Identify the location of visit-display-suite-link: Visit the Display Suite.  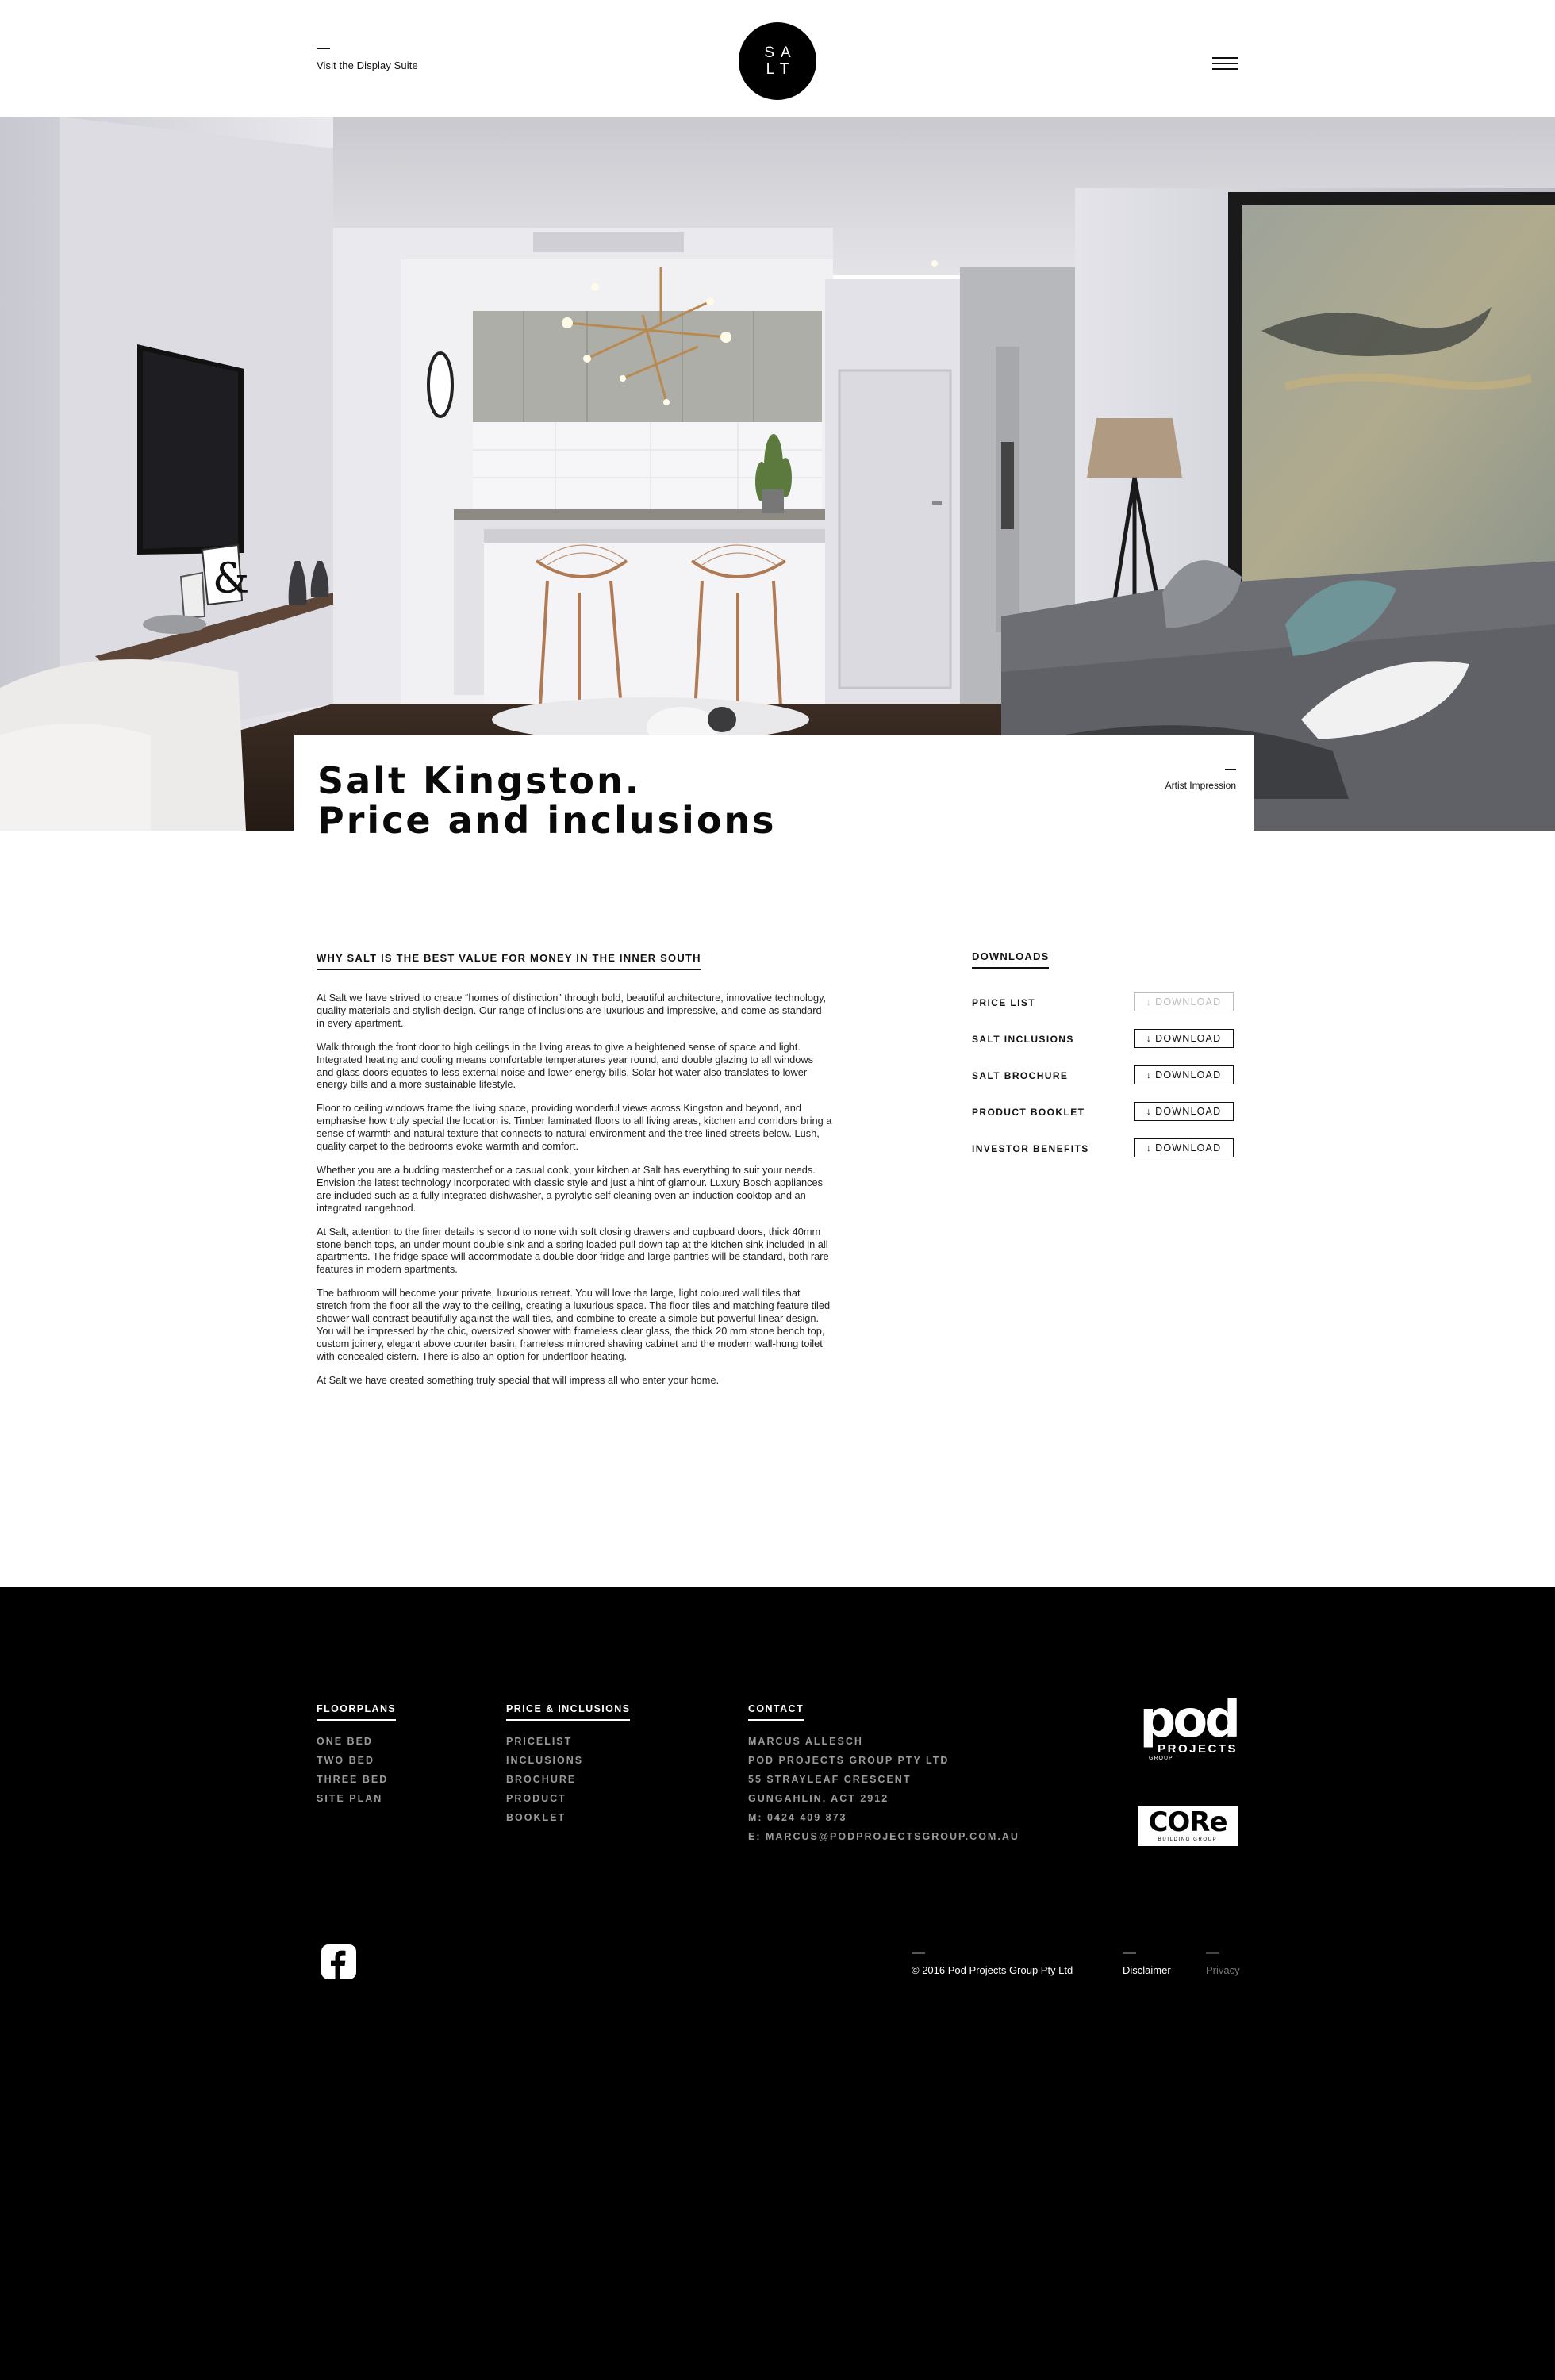
(367, 65).